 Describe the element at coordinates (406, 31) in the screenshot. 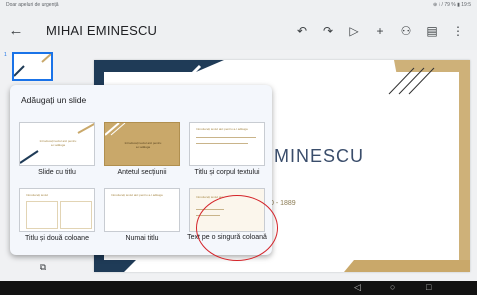

I see `add-person-icon: ⚇` at that location.